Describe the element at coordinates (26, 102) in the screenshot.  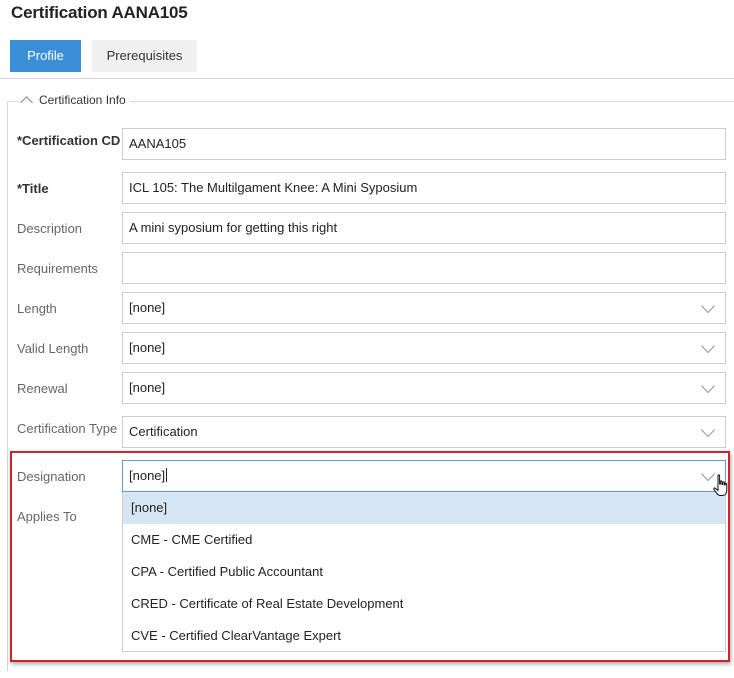
I see `chevron-up-icon` at that location.